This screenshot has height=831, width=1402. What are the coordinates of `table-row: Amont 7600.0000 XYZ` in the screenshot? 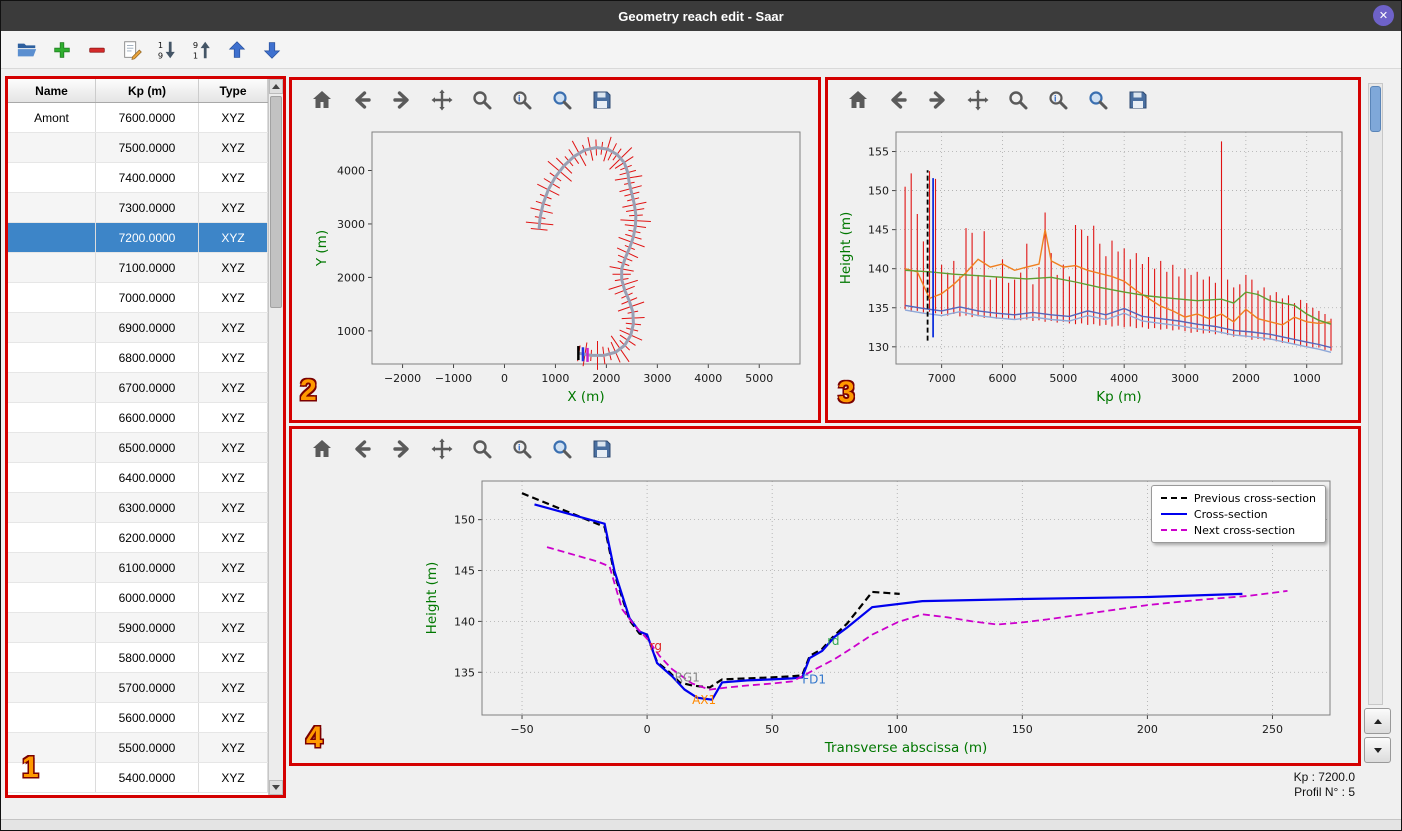 It's located at (138, 118).